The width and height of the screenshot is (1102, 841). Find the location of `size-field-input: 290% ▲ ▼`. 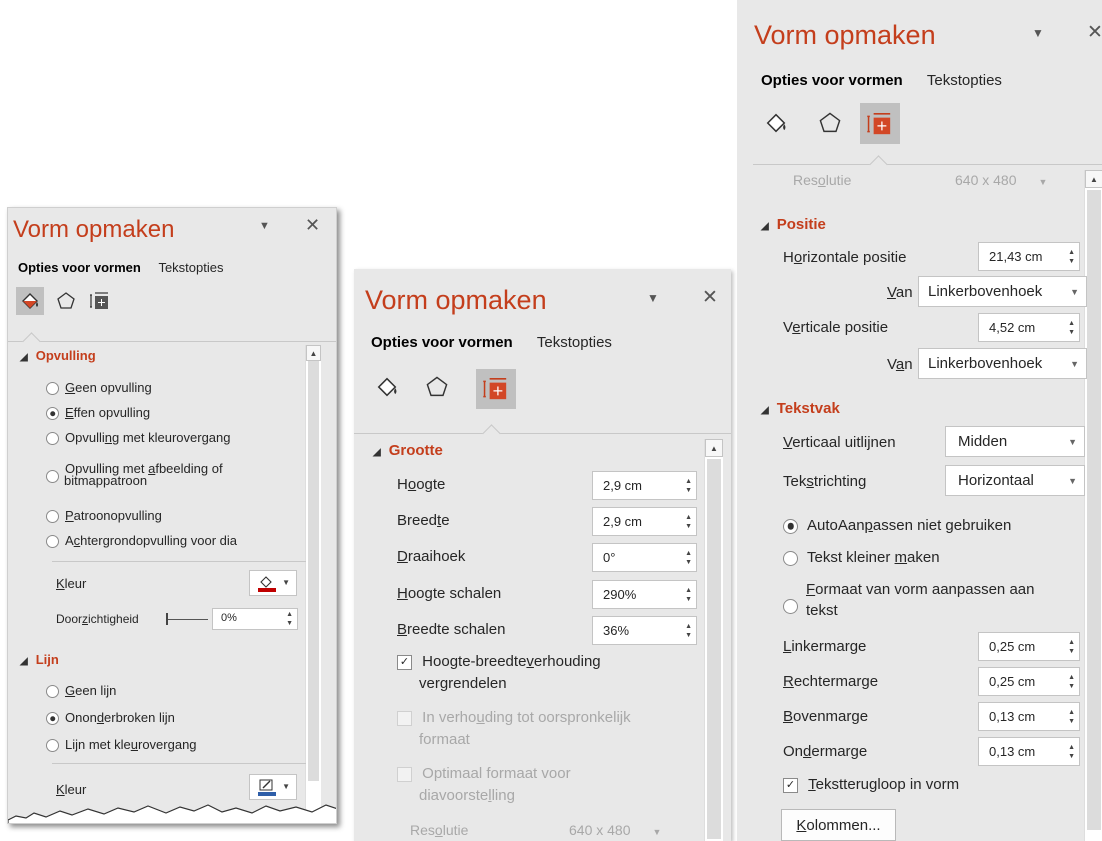

size-field-input: 290% ▲ ▼ is located at coordinates (644, 594).